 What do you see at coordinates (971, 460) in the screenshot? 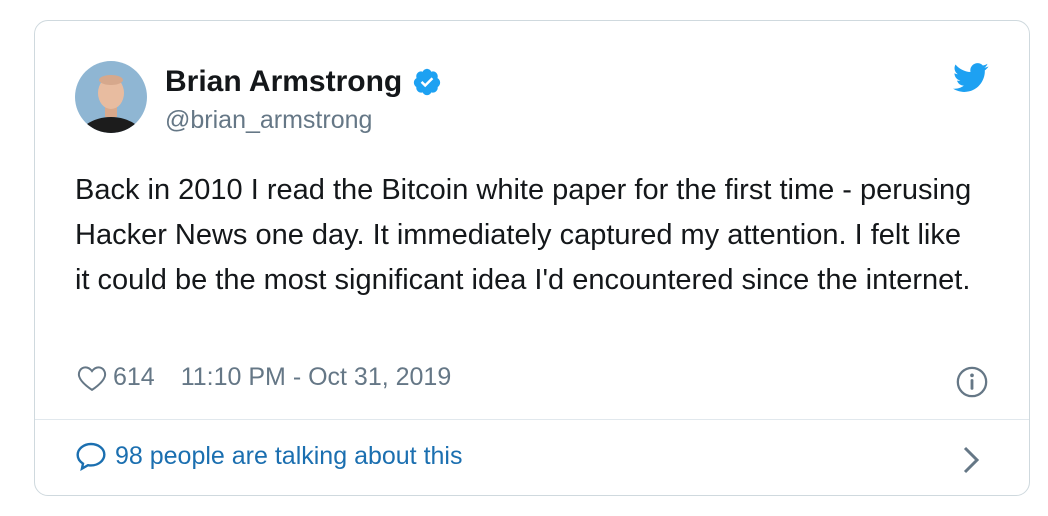
I see `chevron-right-icon` at bounding box center [971, 460].